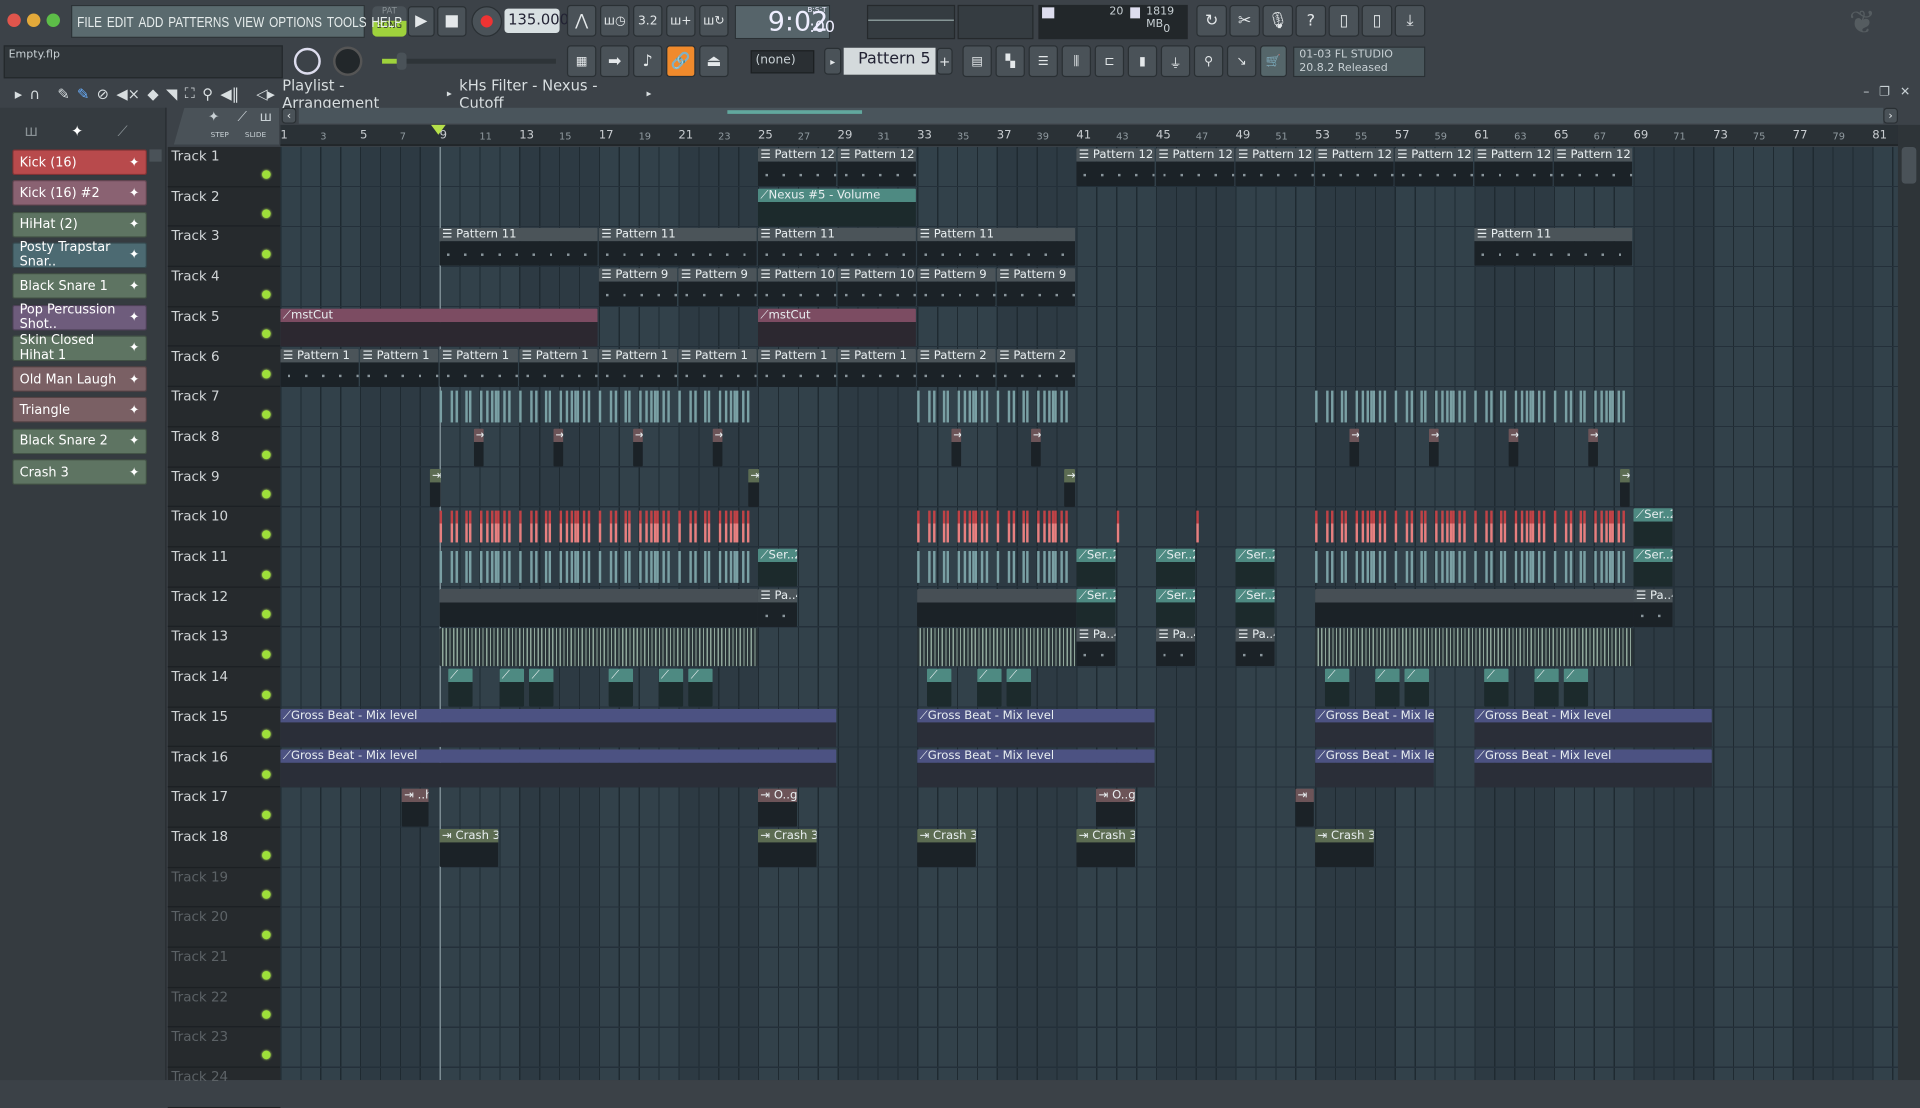 This screenshot has width=1920, height=1108. What do you see at coordinates (681, 61) in the screenshot?
I see `link-icon: 🔗` at bounding box center [681, 61].